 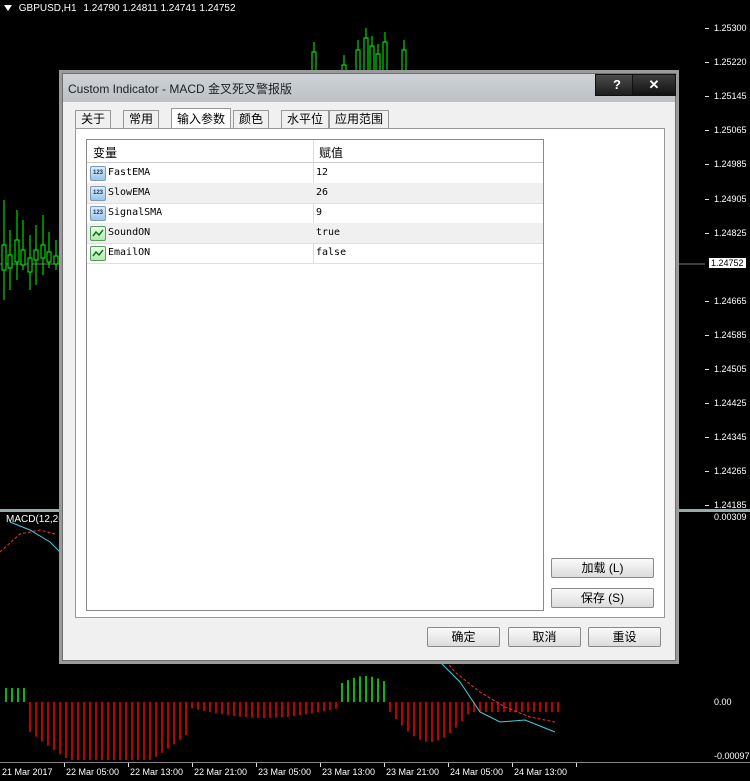 What do you see at coordinates (93, 119) in the screenshot?
I see `tab-about: 关于` at bounding box center [93, 119].